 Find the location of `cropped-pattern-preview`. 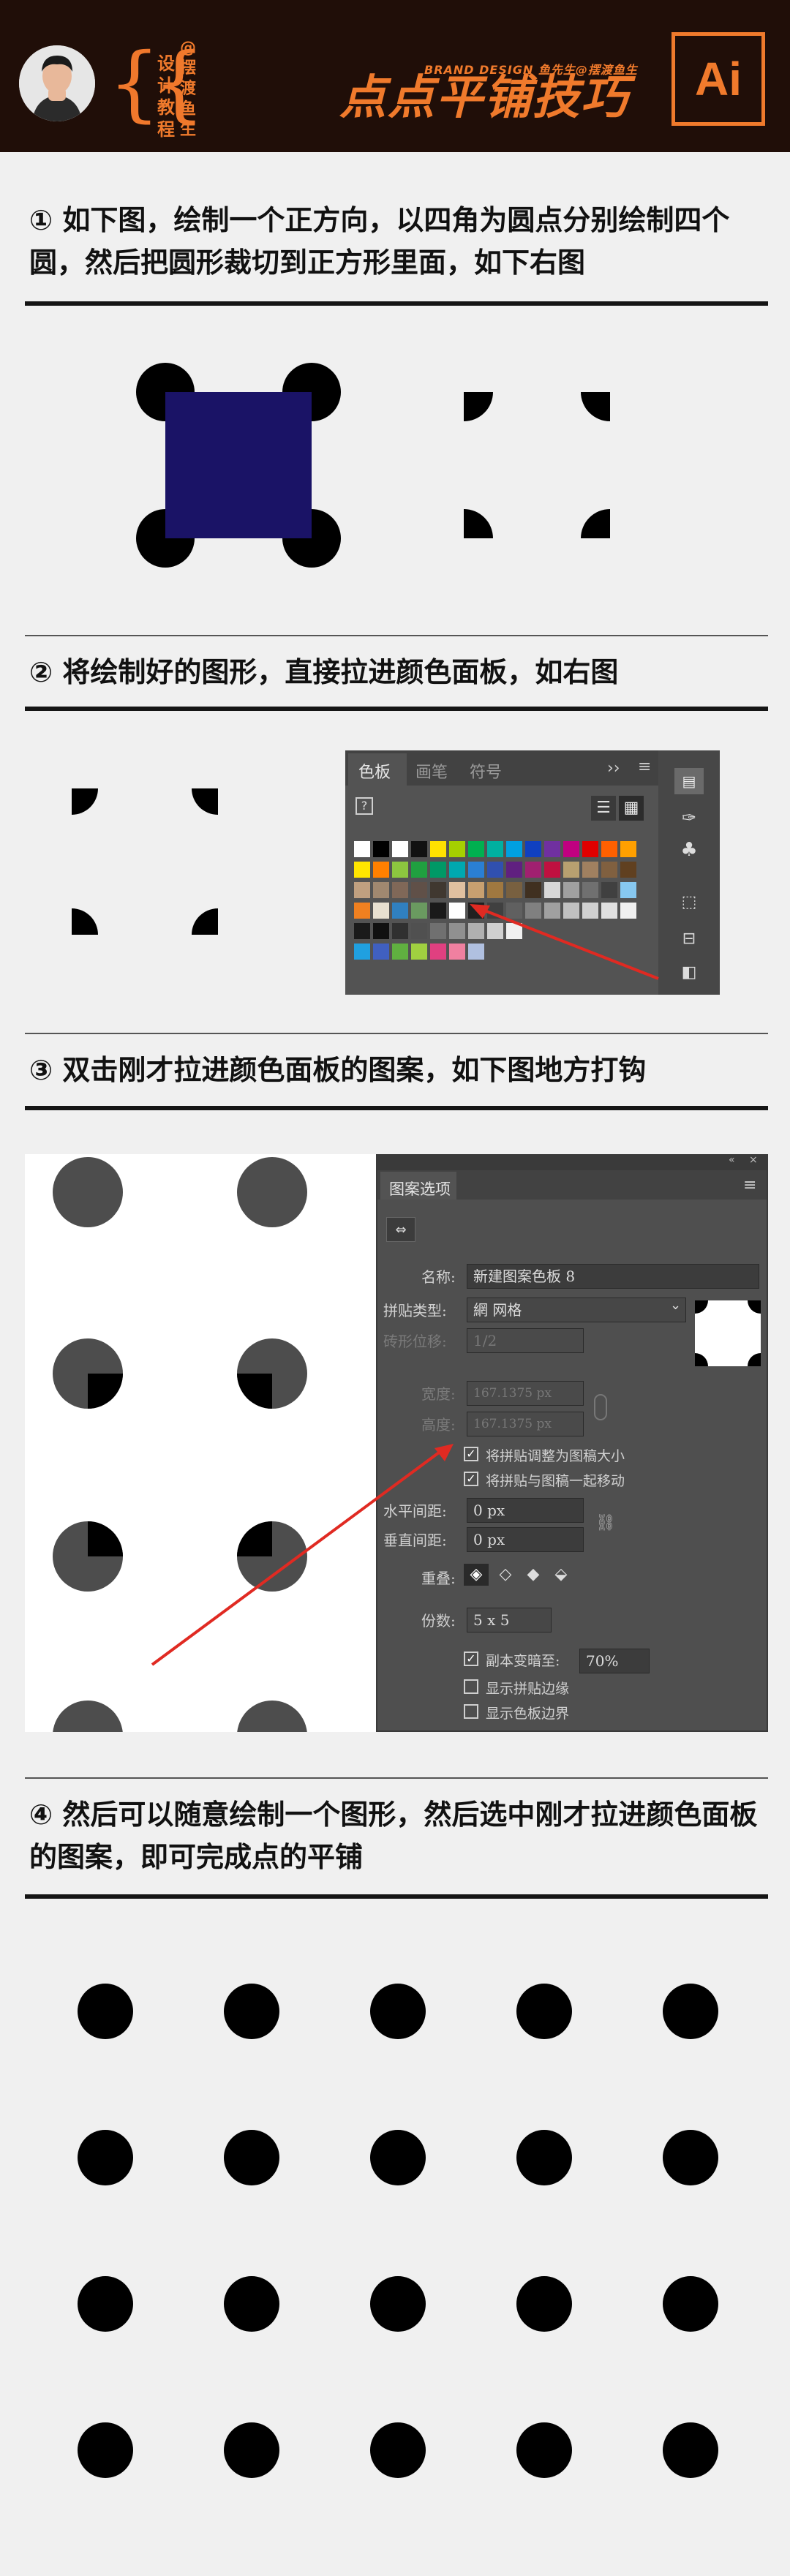

cropped-pattern-preview is located at coordinates (146, 866).